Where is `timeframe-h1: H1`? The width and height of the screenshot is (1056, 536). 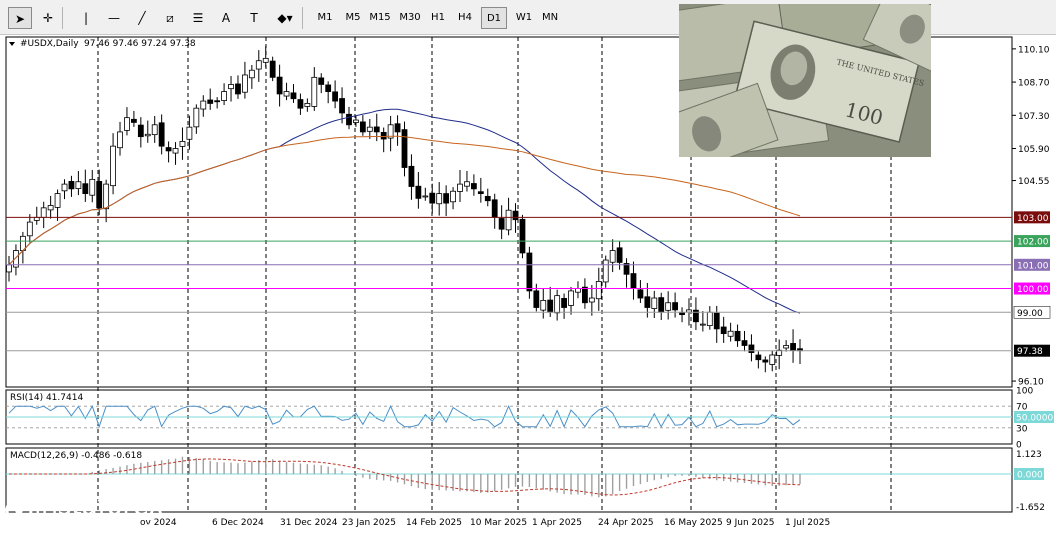 timeframe-h1: H1 is located at coordinates (438, 18).